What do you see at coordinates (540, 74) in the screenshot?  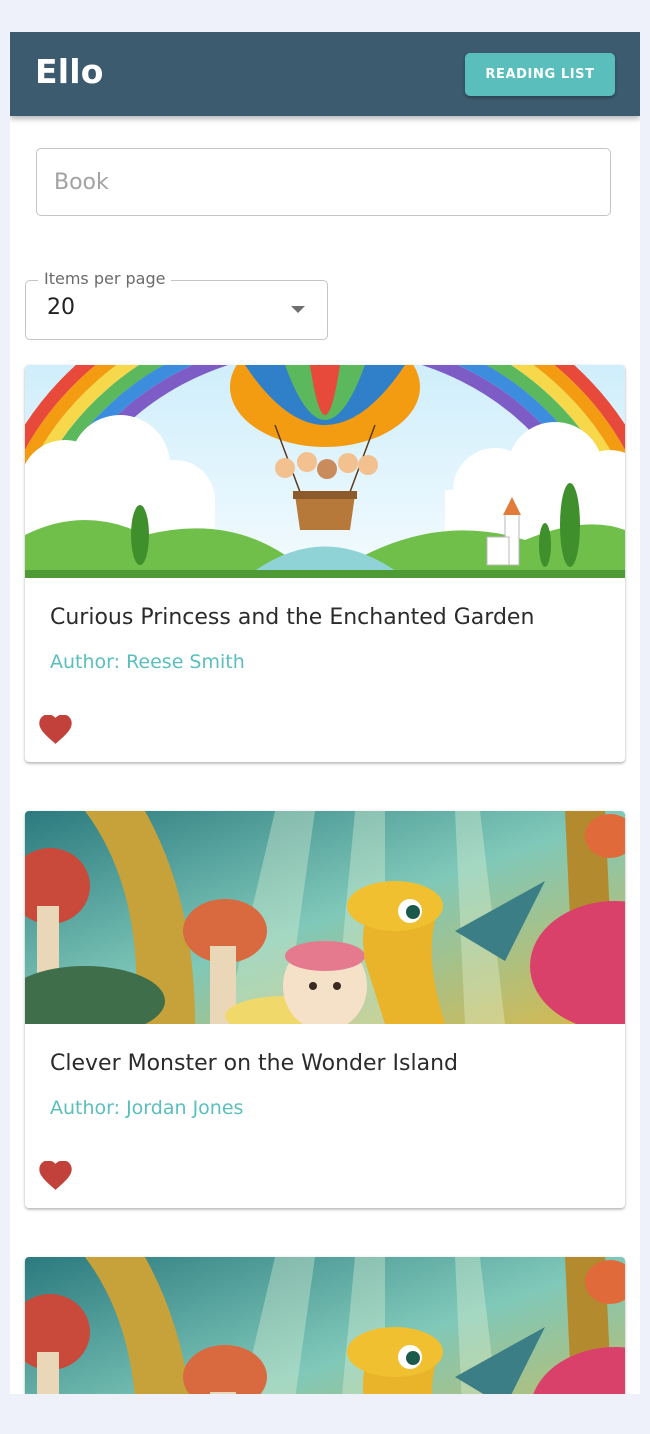 I see `reading-list-button: READING LIST` at bounding box center [540, 74].